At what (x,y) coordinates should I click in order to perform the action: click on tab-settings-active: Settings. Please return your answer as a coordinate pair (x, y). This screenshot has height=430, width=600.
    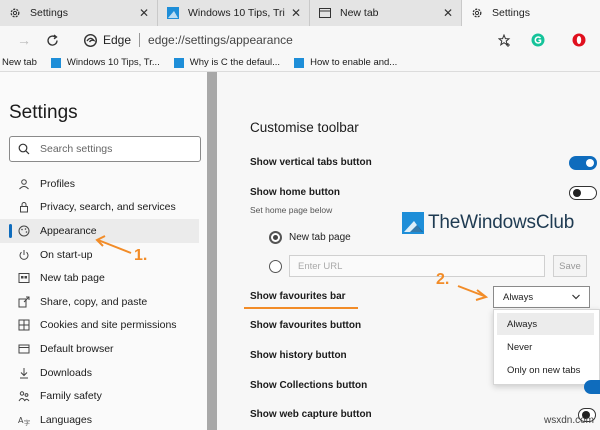
    Looking at the image, I should click on (531, 13).